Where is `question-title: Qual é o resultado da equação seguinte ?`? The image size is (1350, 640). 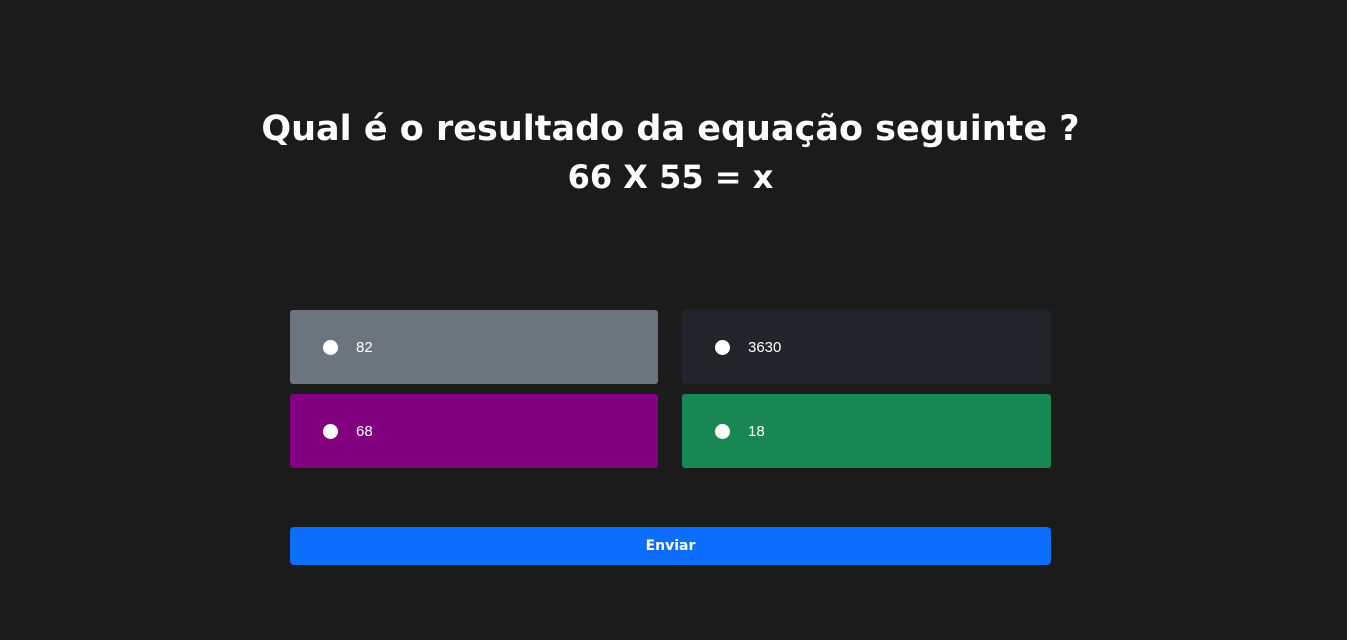 question-title: Qual é o resultado da equação seguinte ? is located at coordinates (670, 129).